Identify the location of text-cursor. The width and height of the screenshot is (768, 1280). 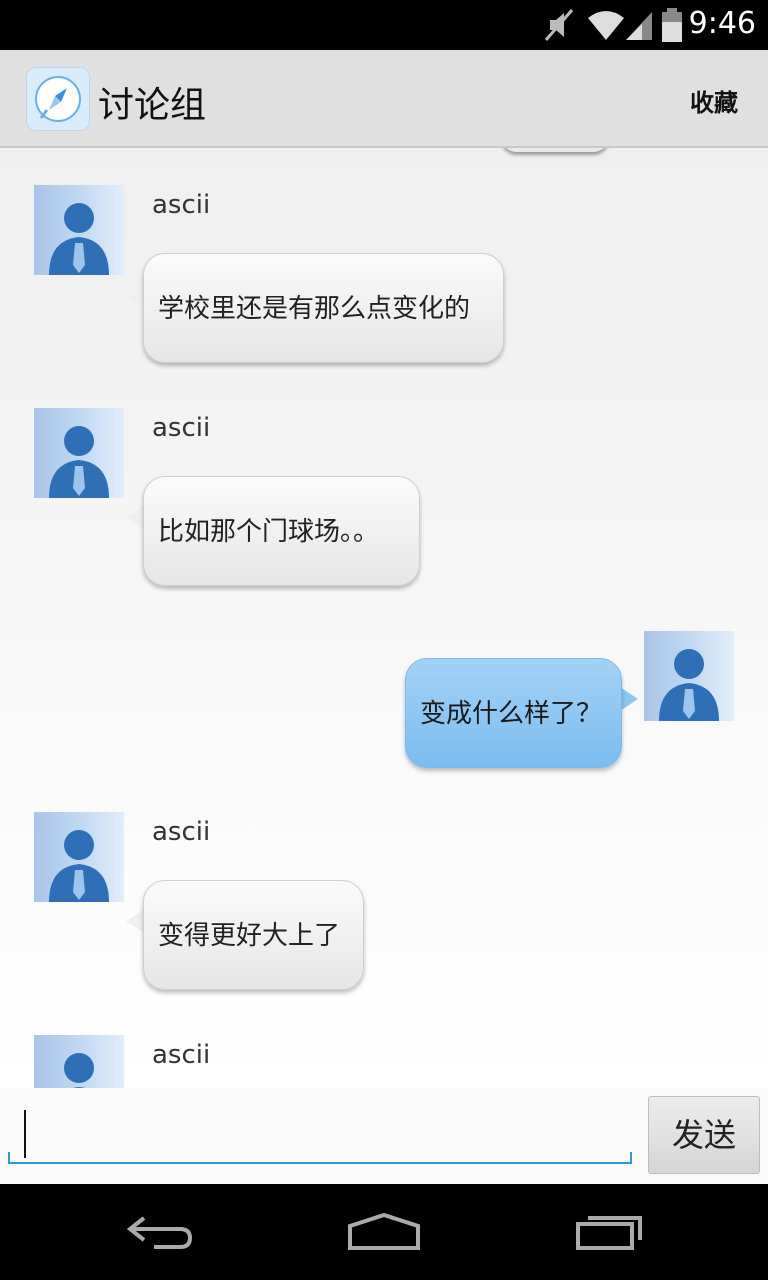
(25, 1134).